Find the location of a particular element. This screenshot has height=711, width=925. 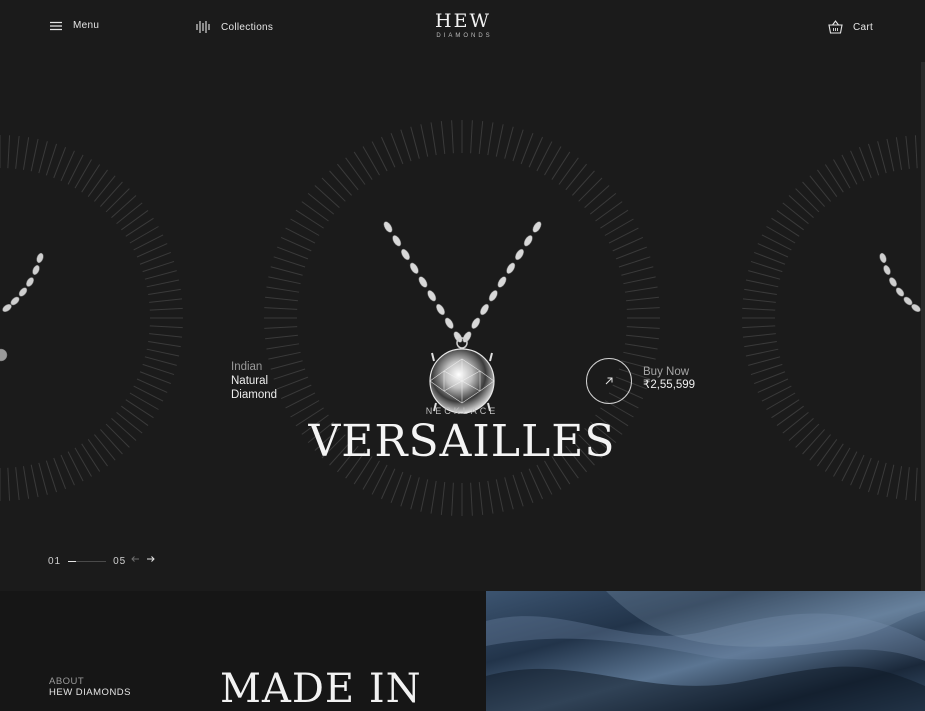

slide-current: 01 is located at coordinates (55, 561).